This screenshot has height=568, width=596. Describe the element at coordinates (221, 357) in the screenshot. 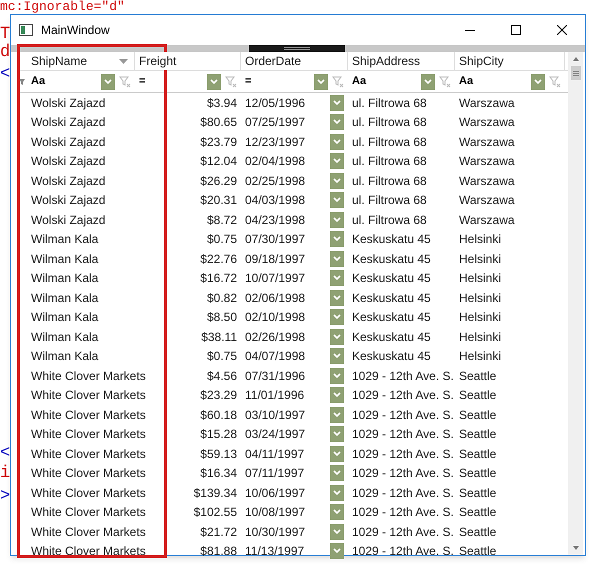

I see `table-cell-text: $0.75` at that location.